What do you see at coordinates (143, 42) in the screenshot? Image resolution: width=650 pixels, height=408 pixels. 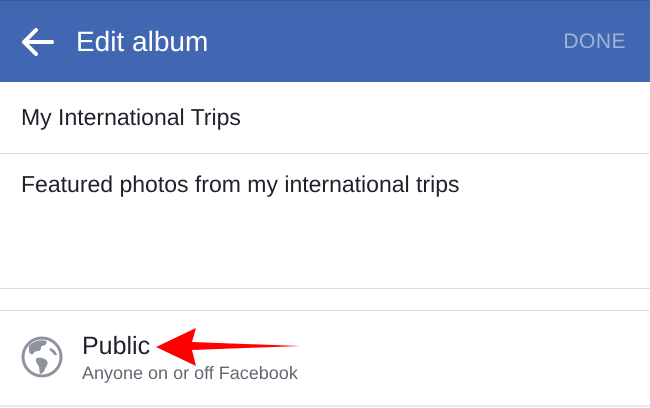 I see `screen-title: Edit album` at bounding box center [143, 42].